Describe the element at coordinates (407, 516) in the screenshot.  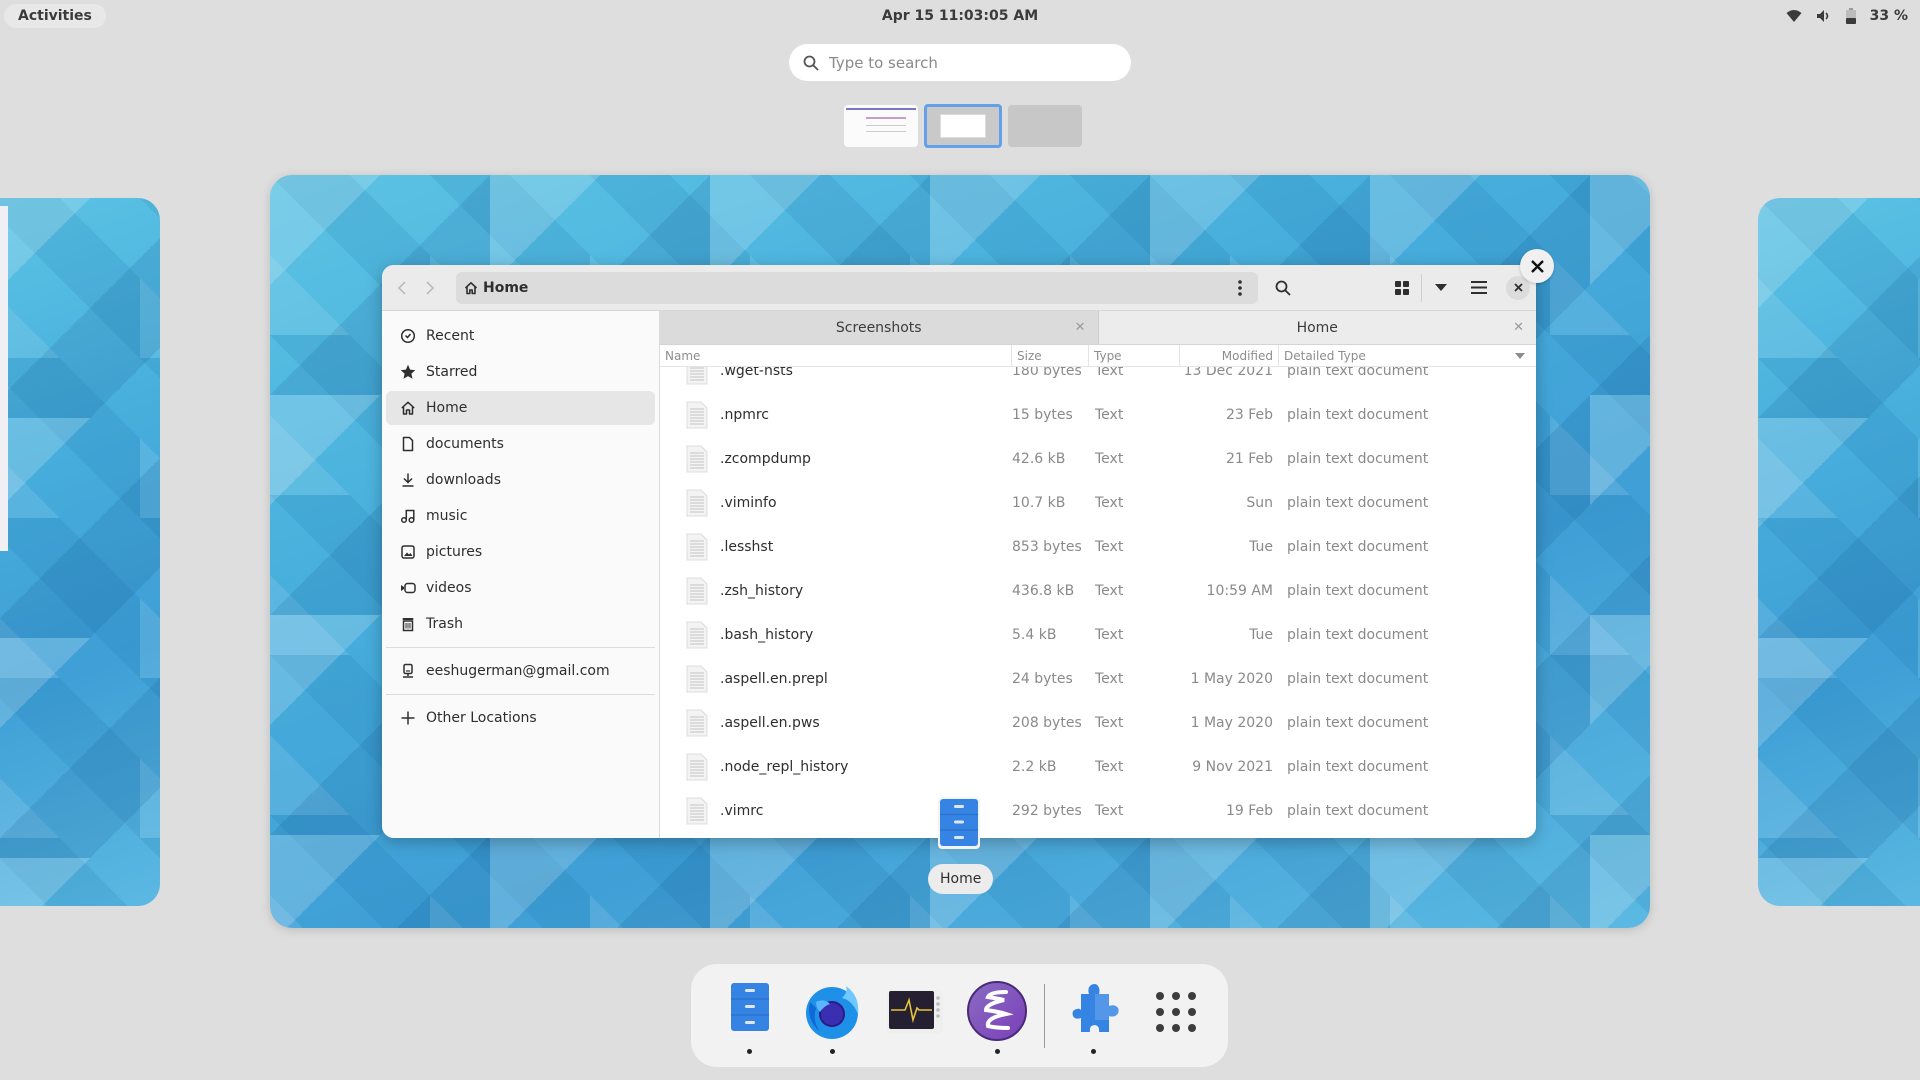
I see `music-icon` at that location.